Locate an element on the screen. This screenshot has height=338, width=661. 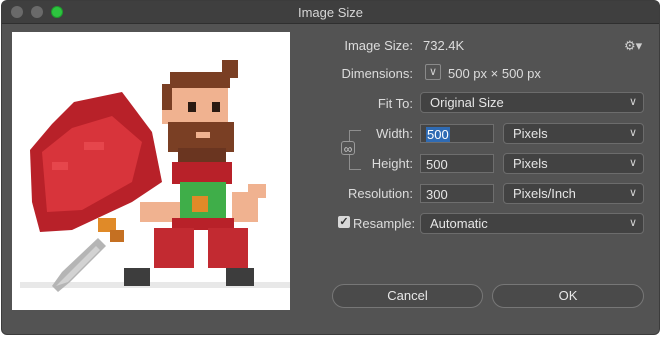
width-input-value: 500 is located at coordinates (438, 134).